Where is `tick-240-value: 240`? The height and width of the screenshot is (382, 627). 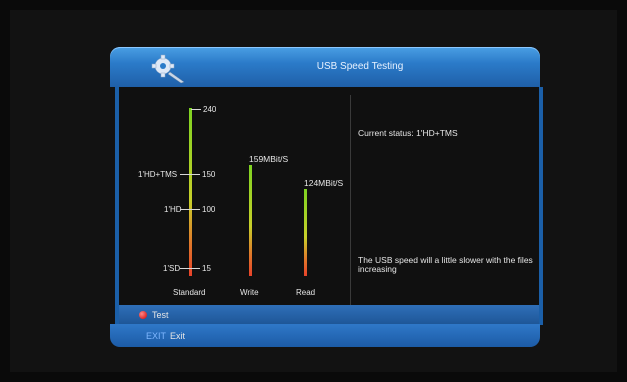 tick-240-value: 240 is located at coordinates (210, 109).